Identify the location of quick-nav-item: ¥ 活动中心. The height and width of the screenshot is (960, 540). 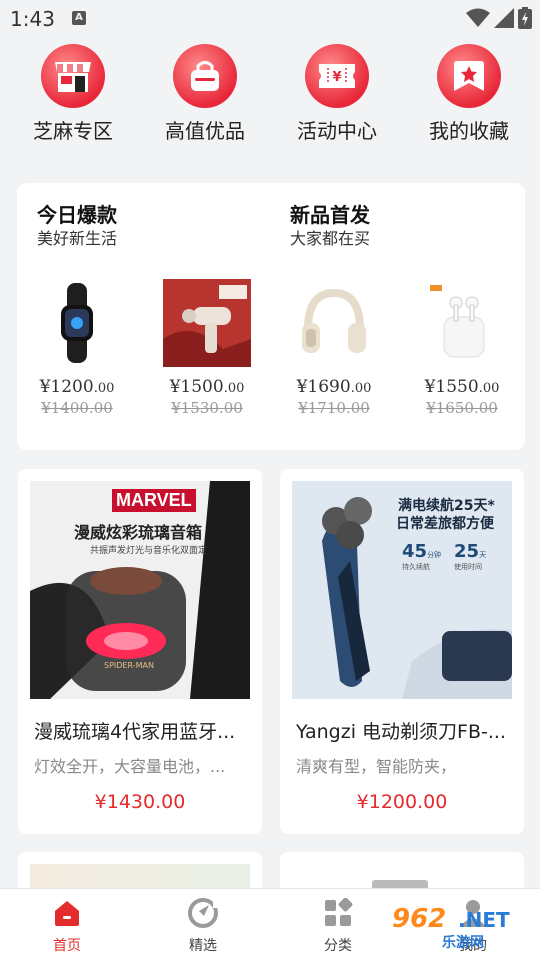
(337, 94).